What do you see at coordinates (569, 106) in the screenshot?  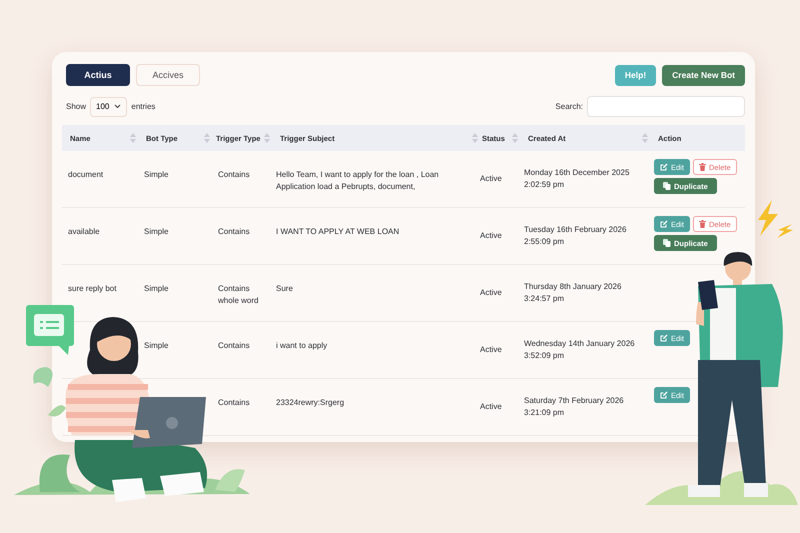 I see `search-label: Search:` at bounding box center [569, 106].